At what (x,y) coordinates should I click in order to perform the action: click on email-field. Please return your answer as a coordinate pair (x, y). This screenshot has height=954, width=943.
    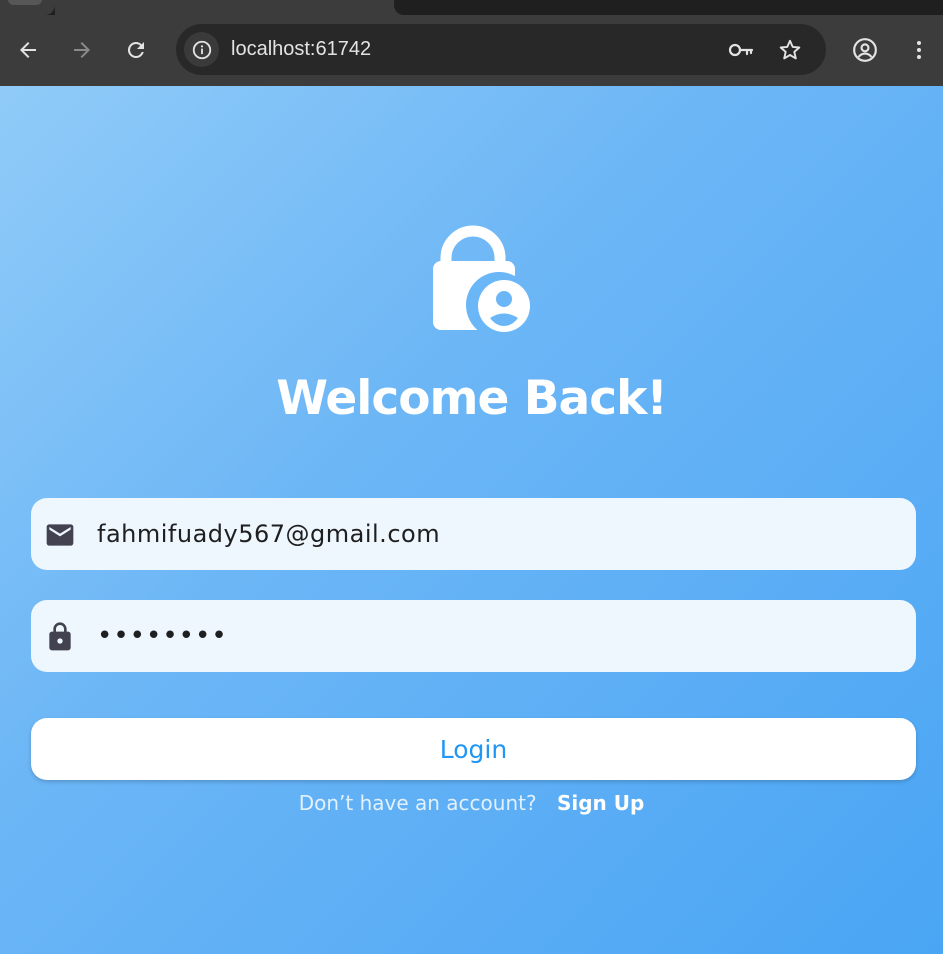
    Looking at the image, I should click on (473, 534).